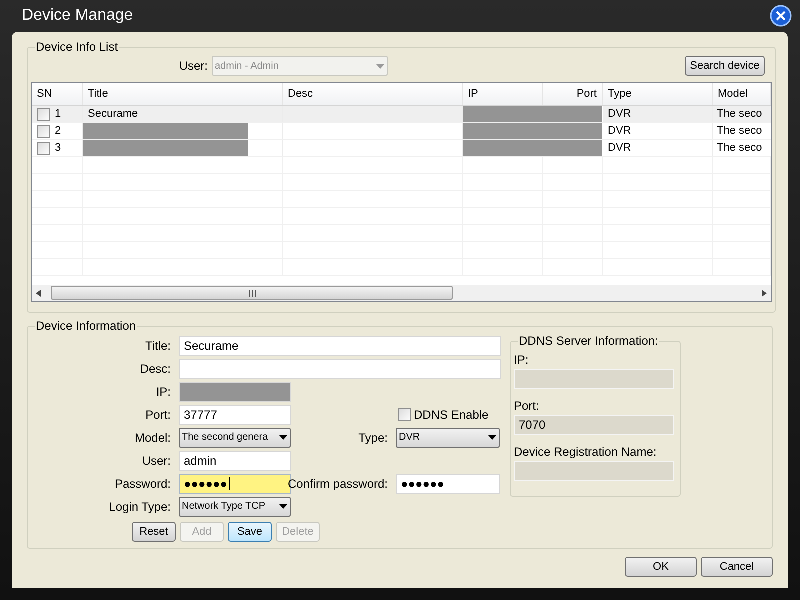  What do you see at coordinates (158, 346) in the screenshot?
I see `field-label: Title:` at bounding box center [158, 346].